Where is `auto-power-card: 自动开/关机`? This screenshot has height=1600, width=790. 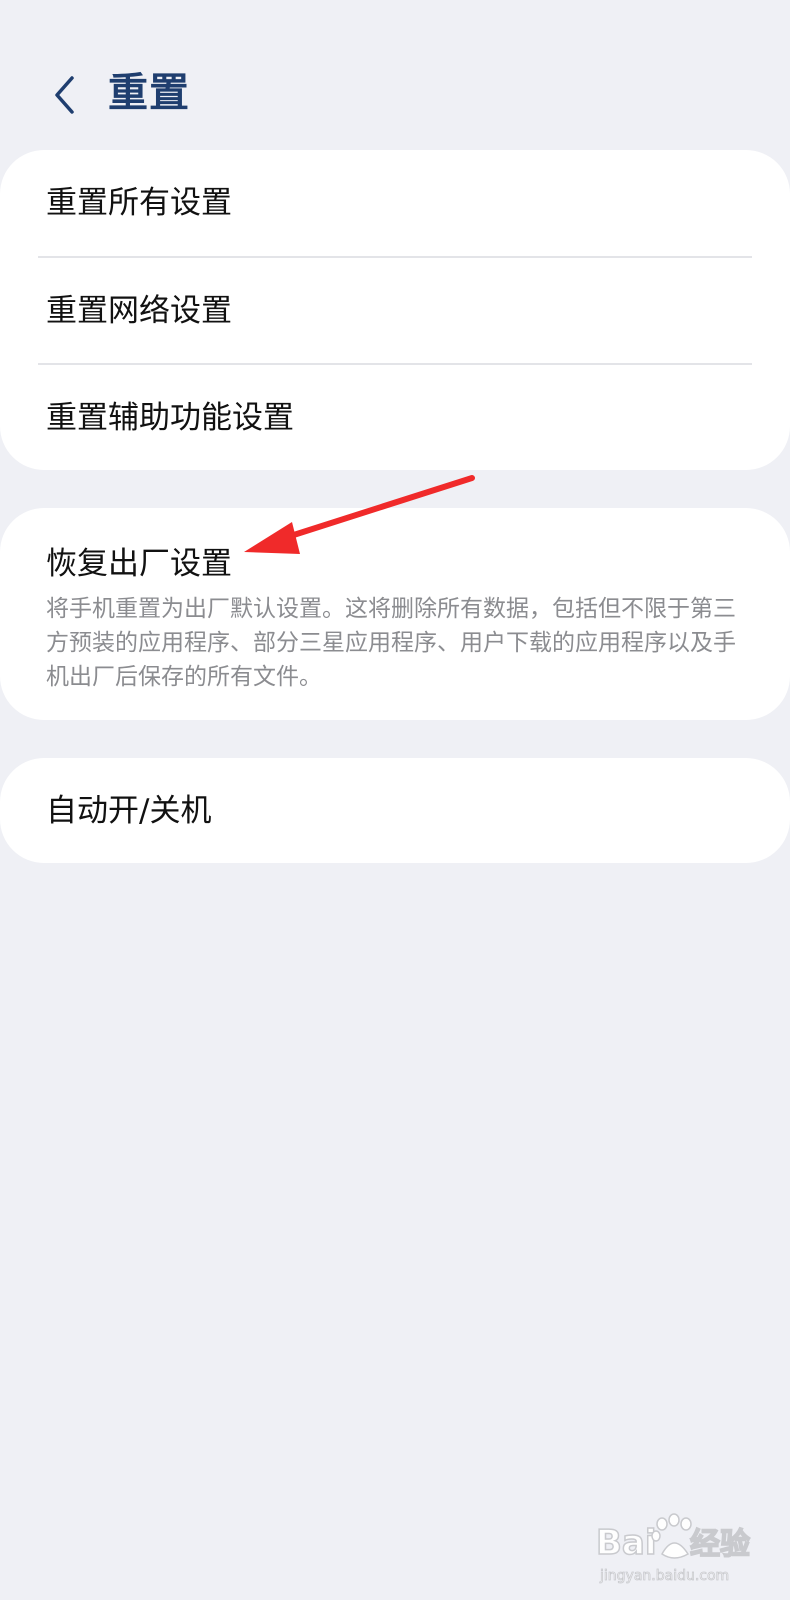 auto-power-card: 自动开/关机 is located at coordinates (395, 810).